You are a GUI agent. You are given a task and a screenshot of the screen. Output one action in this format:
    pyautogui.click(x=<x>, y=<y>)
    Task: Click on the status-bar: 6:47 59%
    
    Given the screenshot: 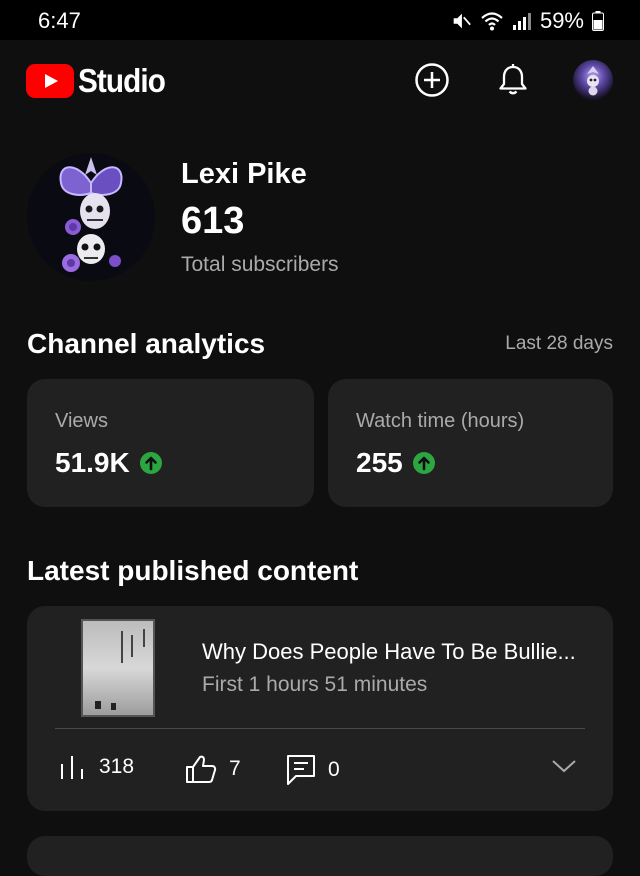 What is the action you would take?
    pyautogui.click(x=320, y=20)
    